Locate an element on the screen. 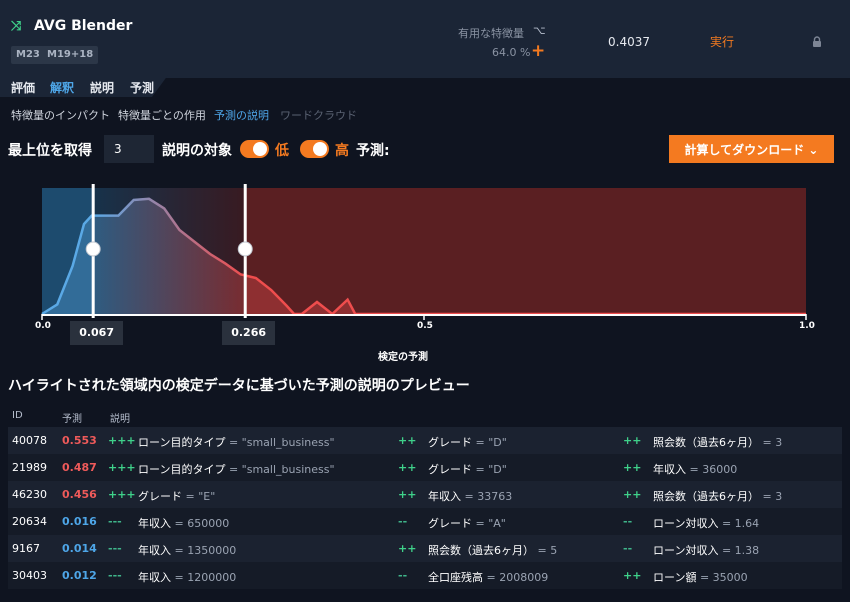  feature-value: = 5 is located at coordinates (546, 550).